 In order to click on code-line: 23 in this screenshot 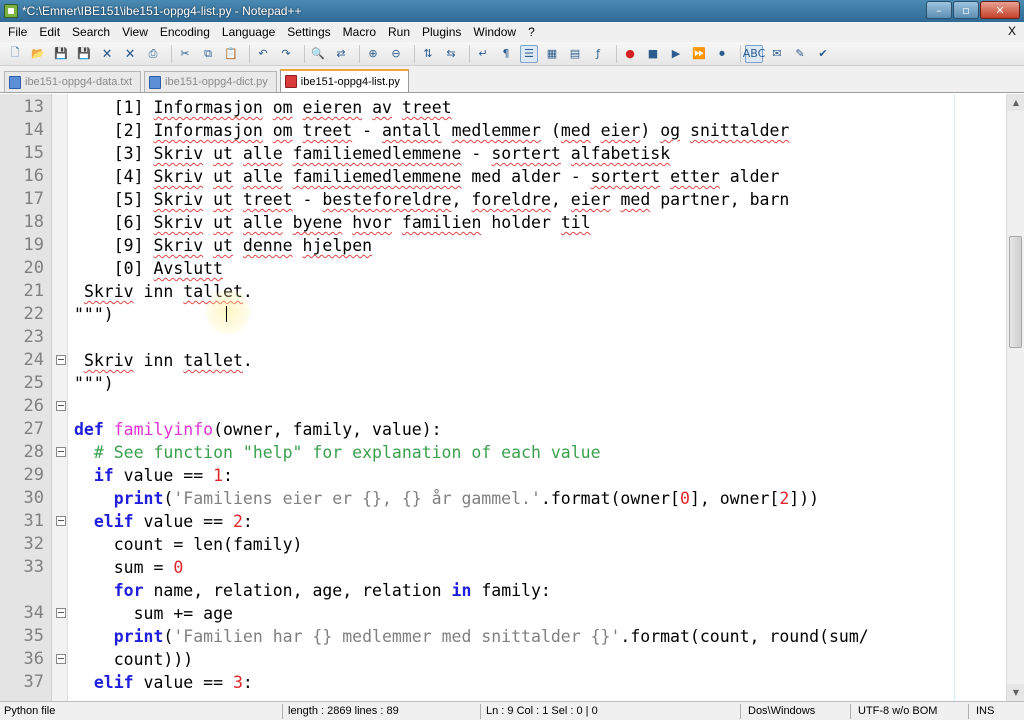, I will do `click(512, 337)`.